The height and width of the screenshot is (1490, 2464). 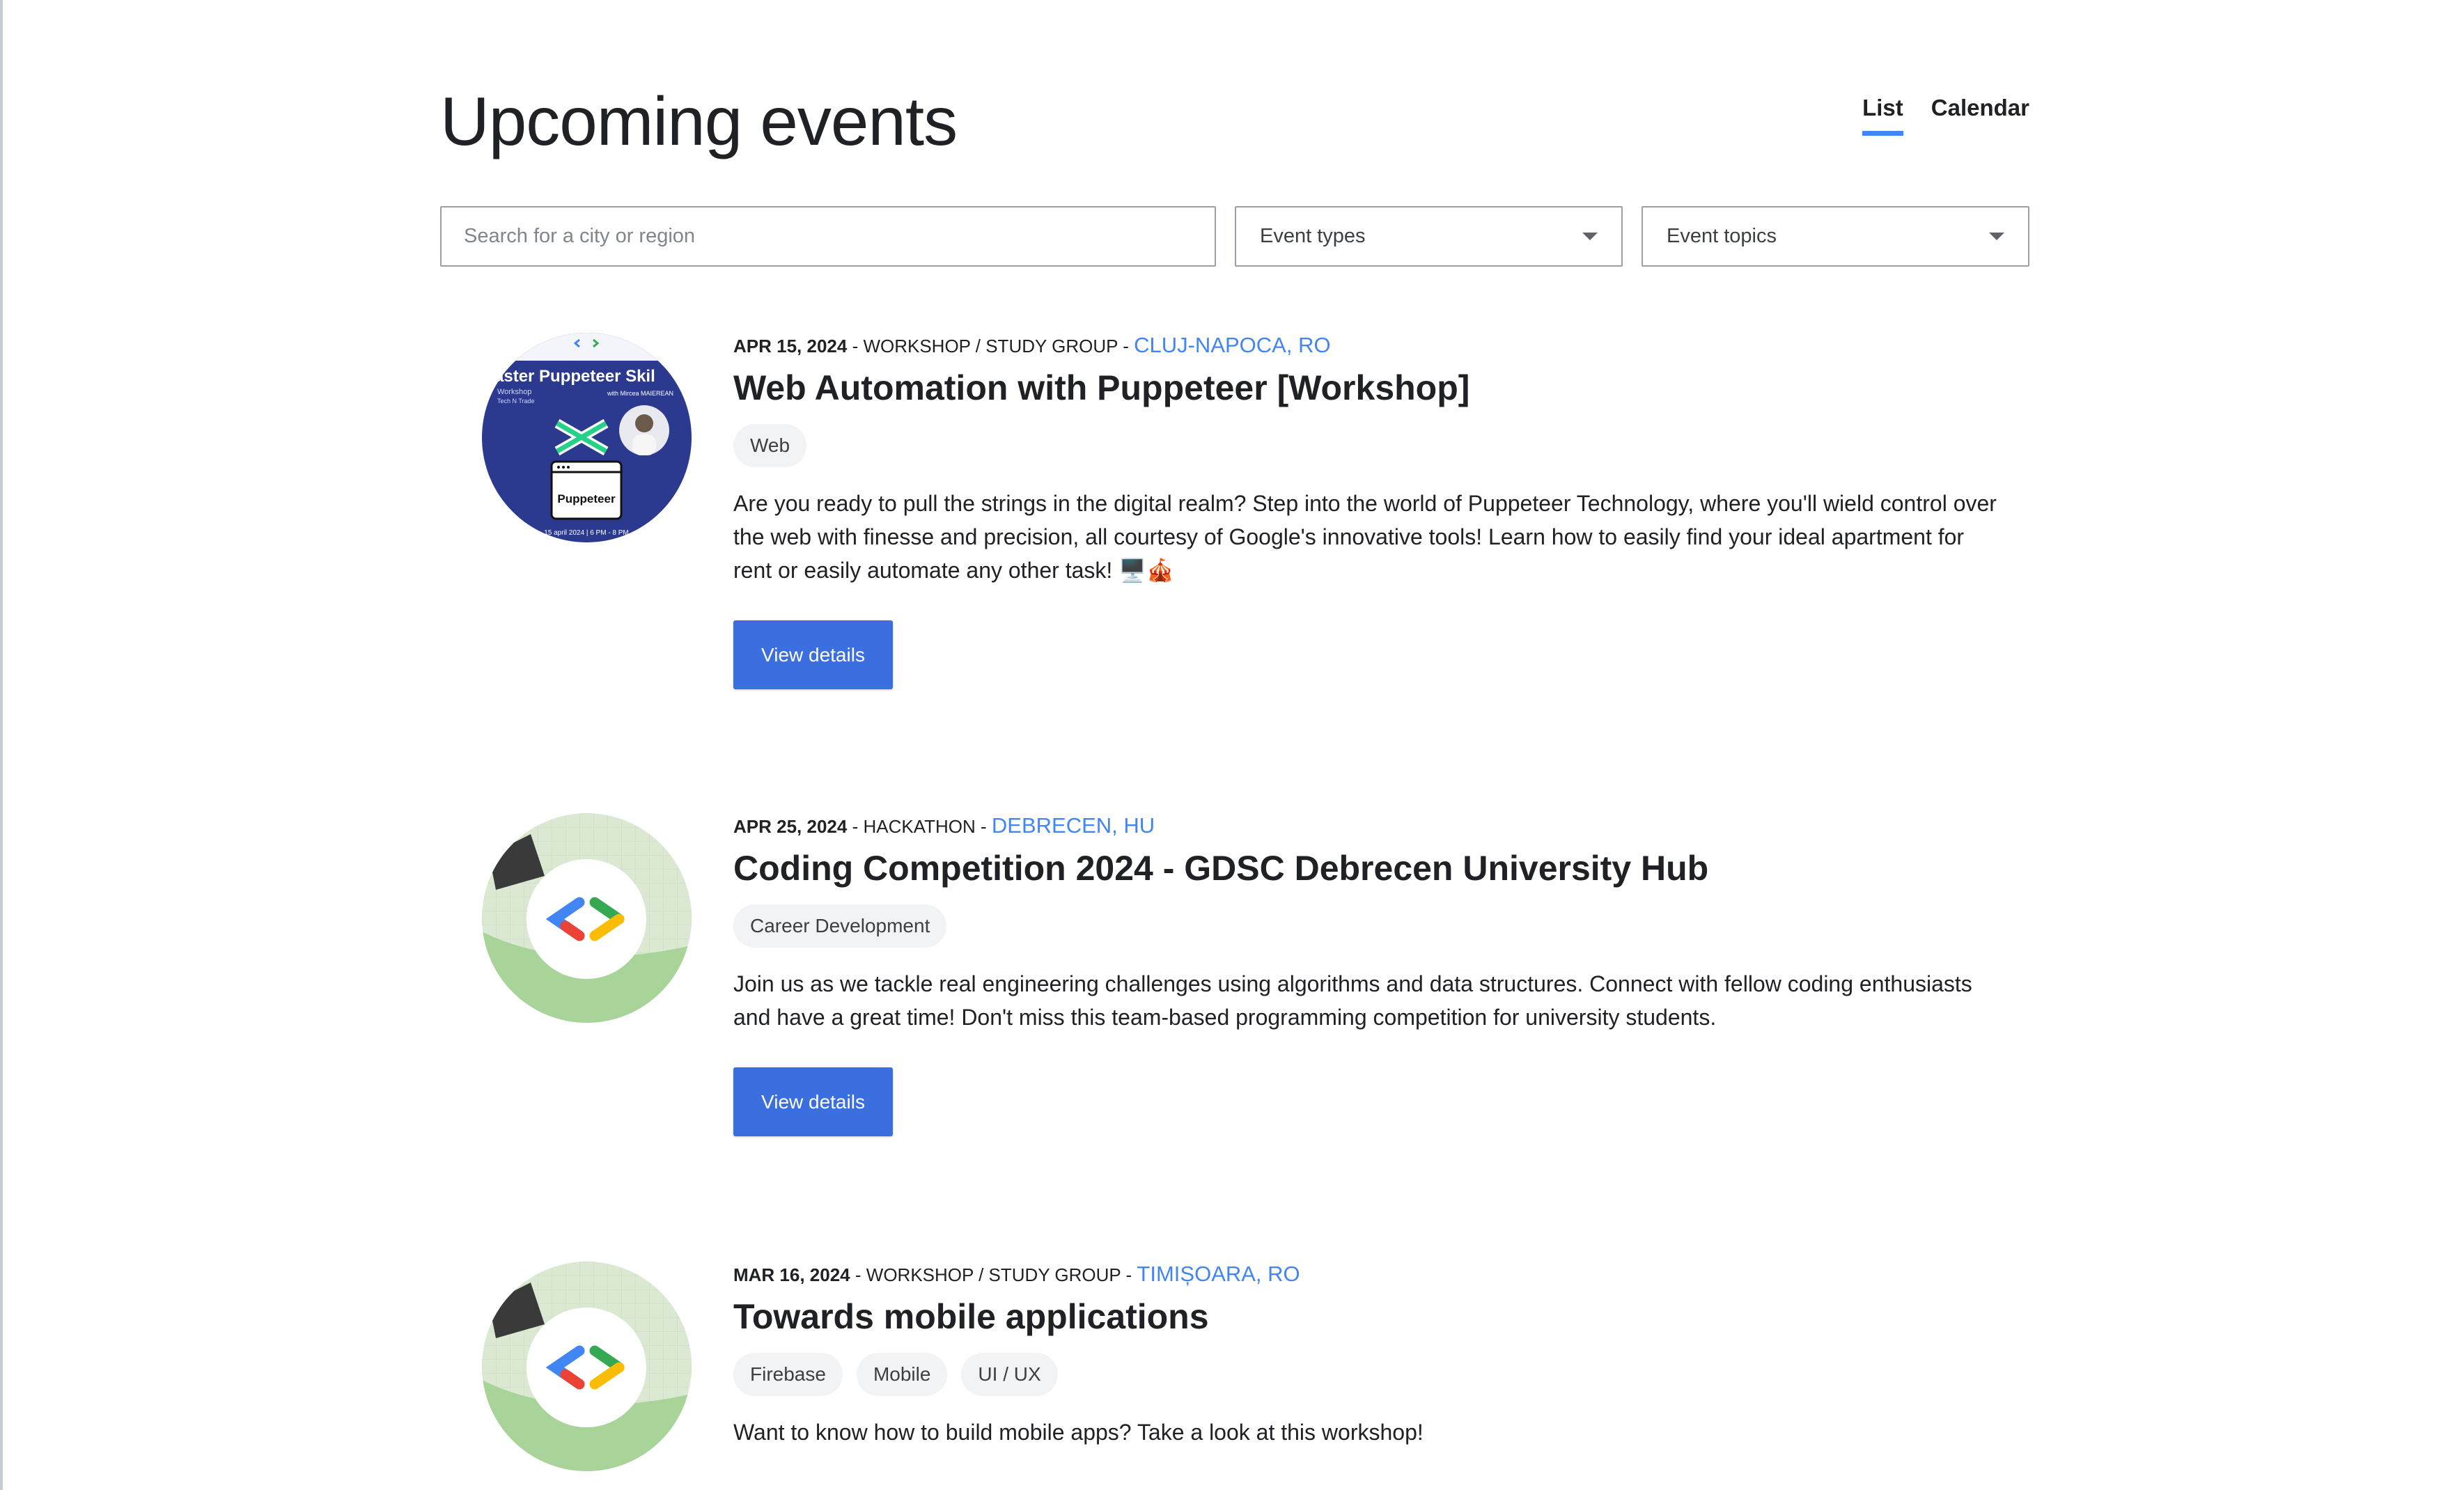 I want to click on event-title: Web Automation with Puppeteer [Workshop], so click(x=1367, y=388).